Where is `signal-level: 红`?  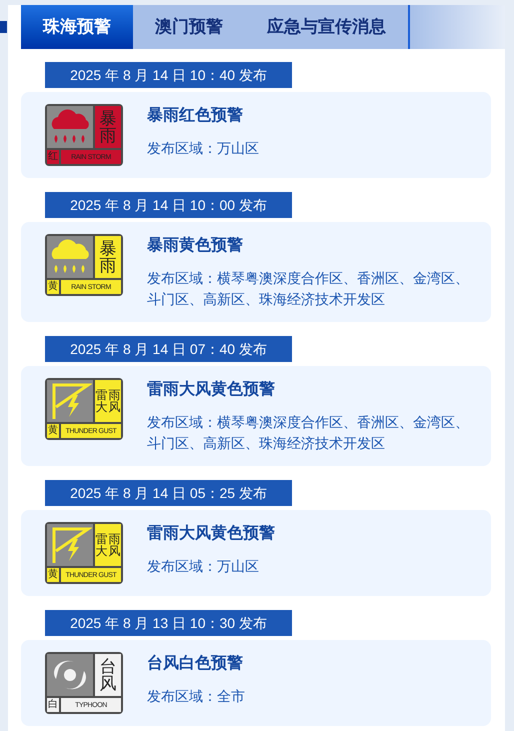 signal-level: 红 is located at coordinates (53, 157).